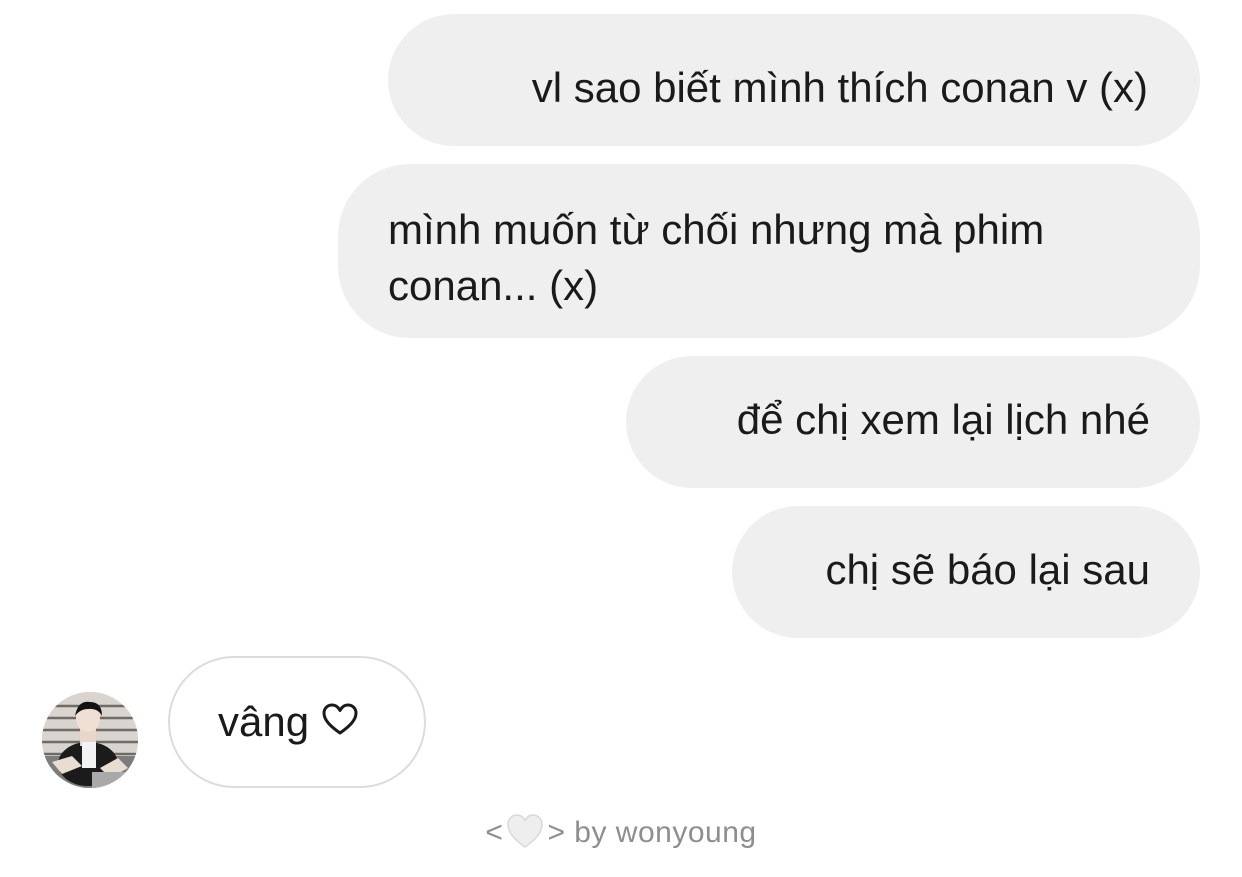 Image resolution: width=1242 pixels, height=877 pixels. I want to click on avatar, so click(90, 740).